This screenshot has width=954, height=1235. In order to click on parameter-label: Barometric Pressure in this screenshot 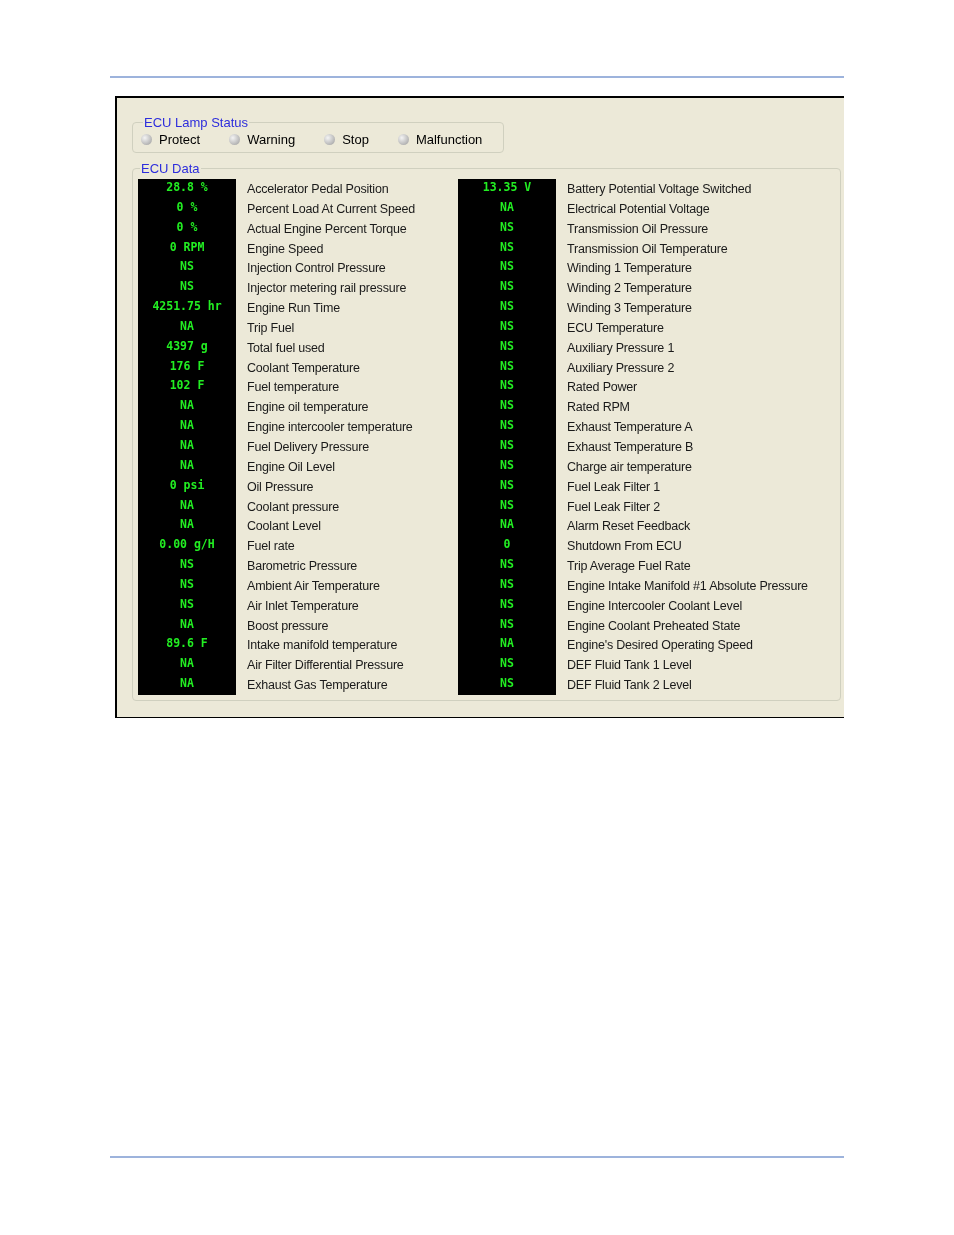, I will do `click(302, 567)`.